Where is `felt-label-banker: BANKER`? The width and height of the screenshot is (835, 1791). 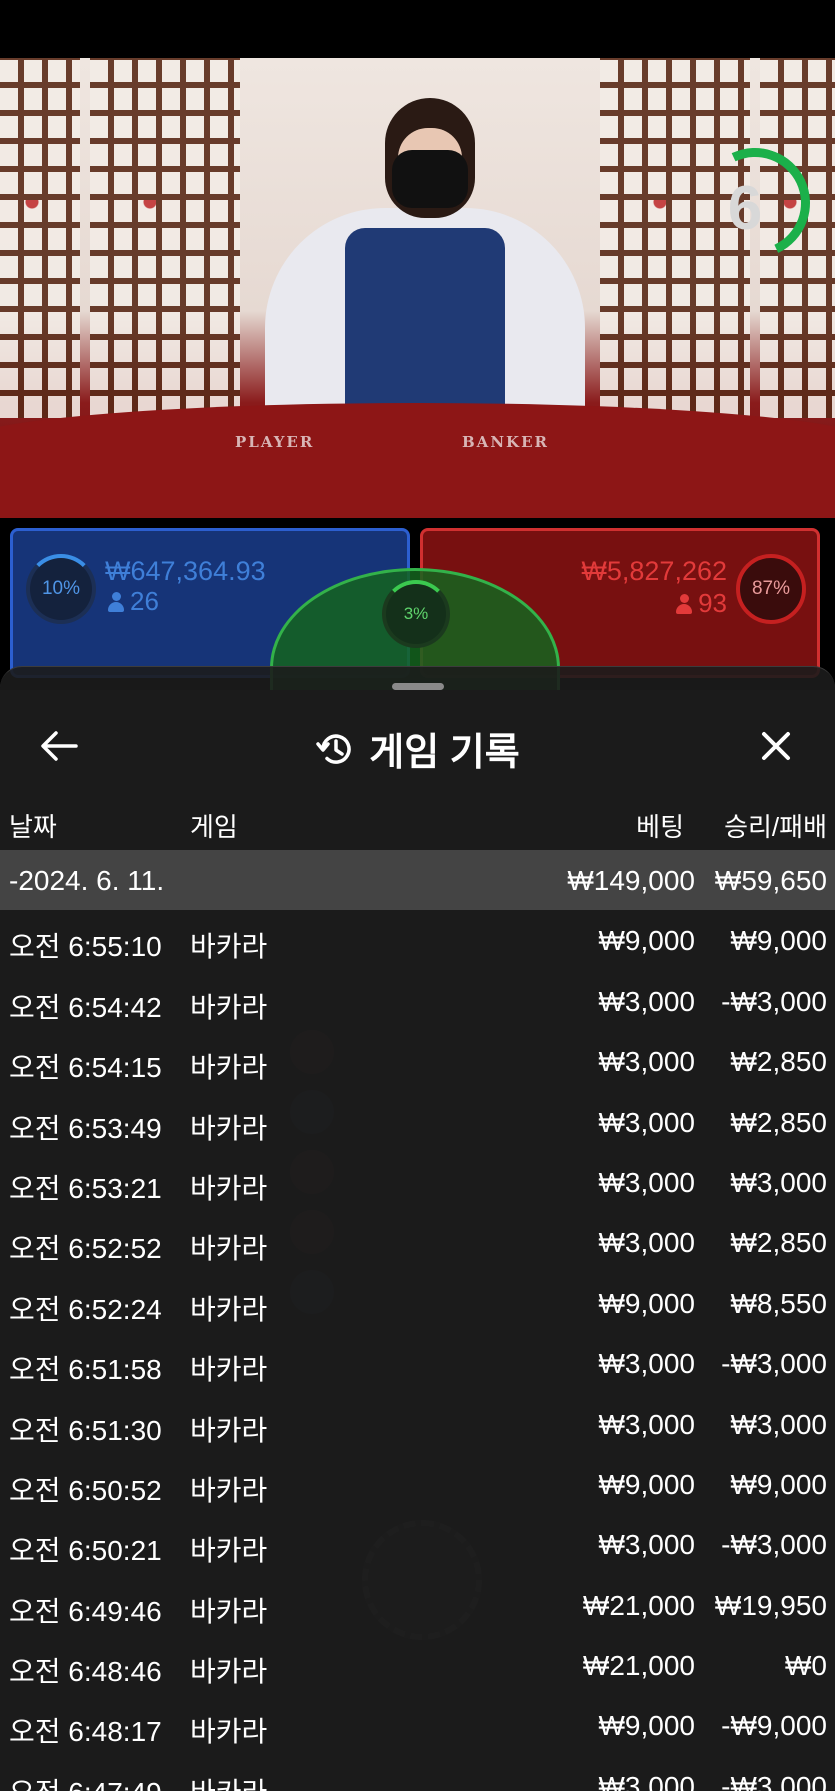
felt-label-banker: BANKER is located at coordinates (505, 442).